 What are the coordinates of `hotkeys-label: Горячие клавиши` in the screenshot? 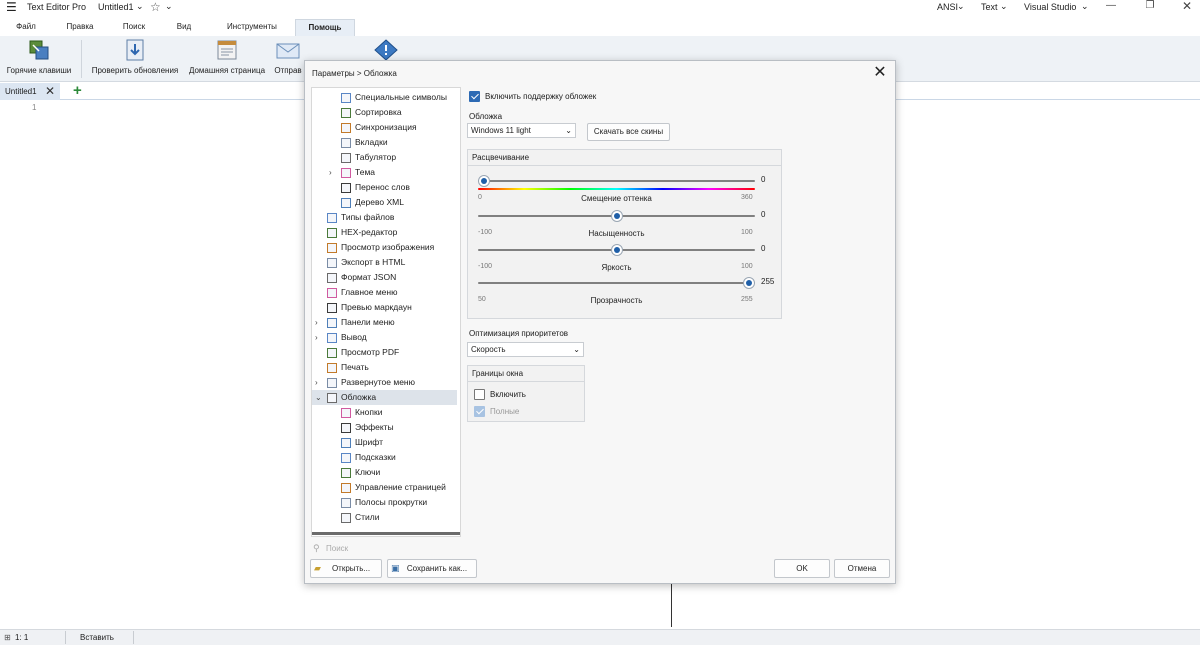 It's located at (39, 70).